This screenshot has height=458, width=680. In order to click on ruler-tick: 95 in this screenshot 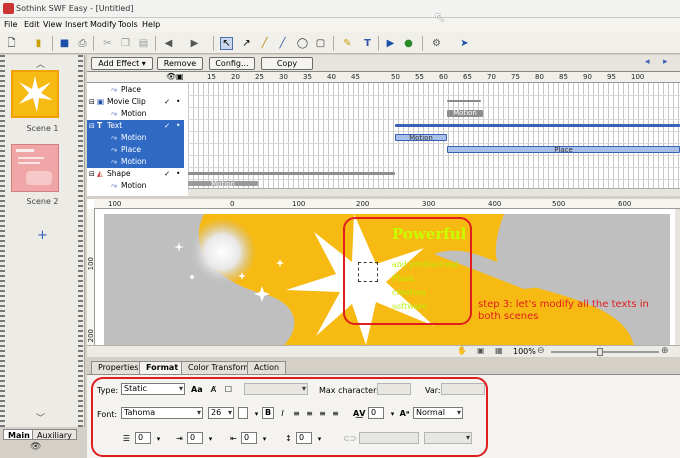, I will do `click(611, 77)`.